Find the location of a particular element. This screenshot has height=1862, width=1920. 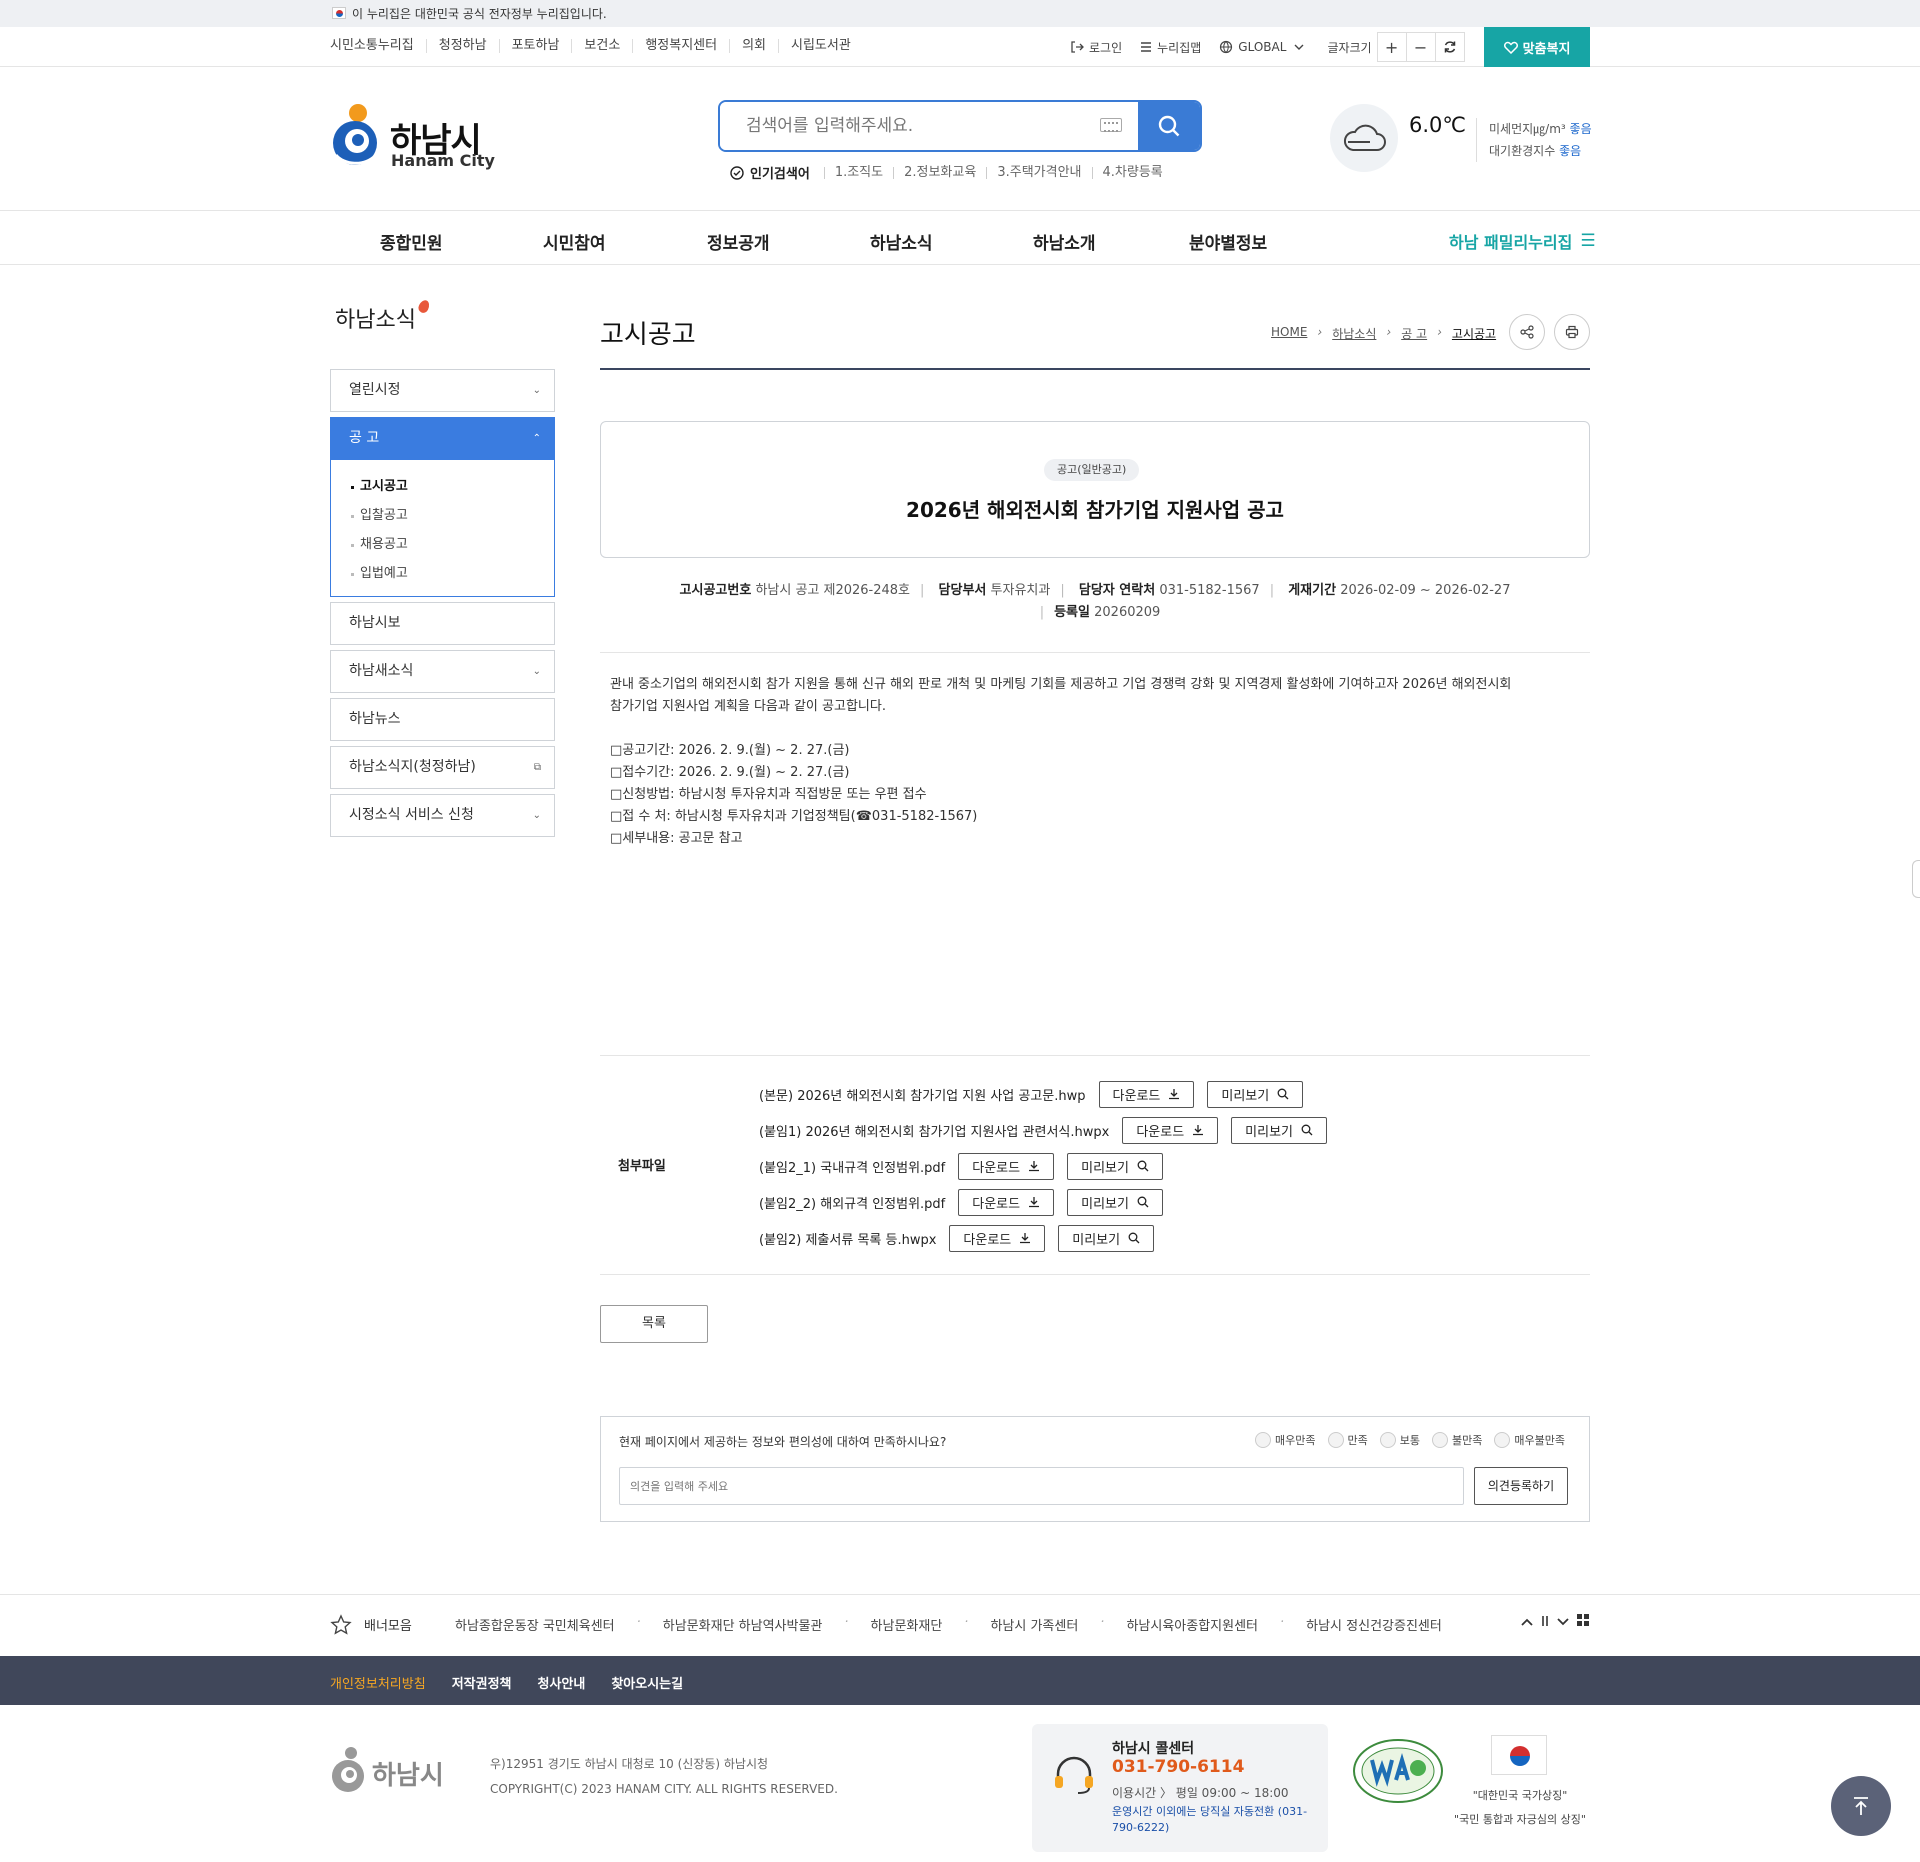

banner-item: 하남종합운동장 국민체육센터 is located at coordinates (535, 1624).